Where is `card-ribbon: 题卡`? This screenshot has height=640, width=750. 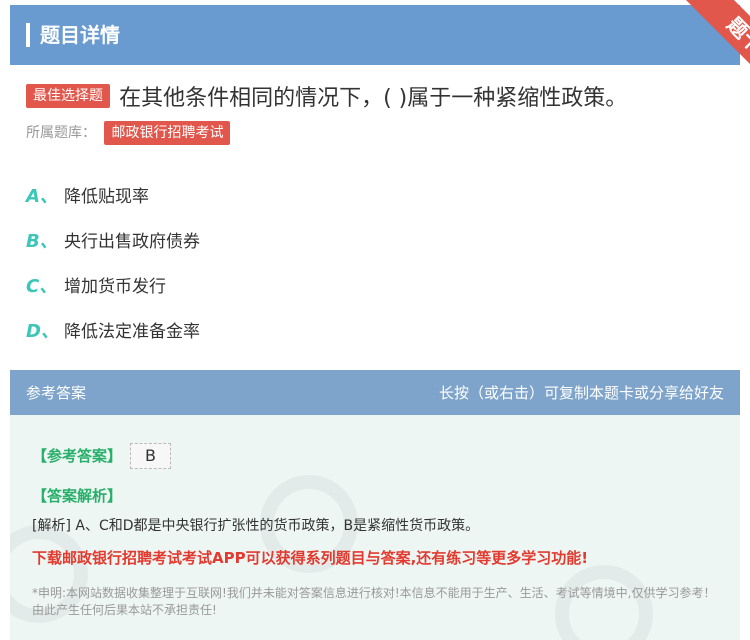 card-ribbon: 题卡 is located at coordinates (695, 45).